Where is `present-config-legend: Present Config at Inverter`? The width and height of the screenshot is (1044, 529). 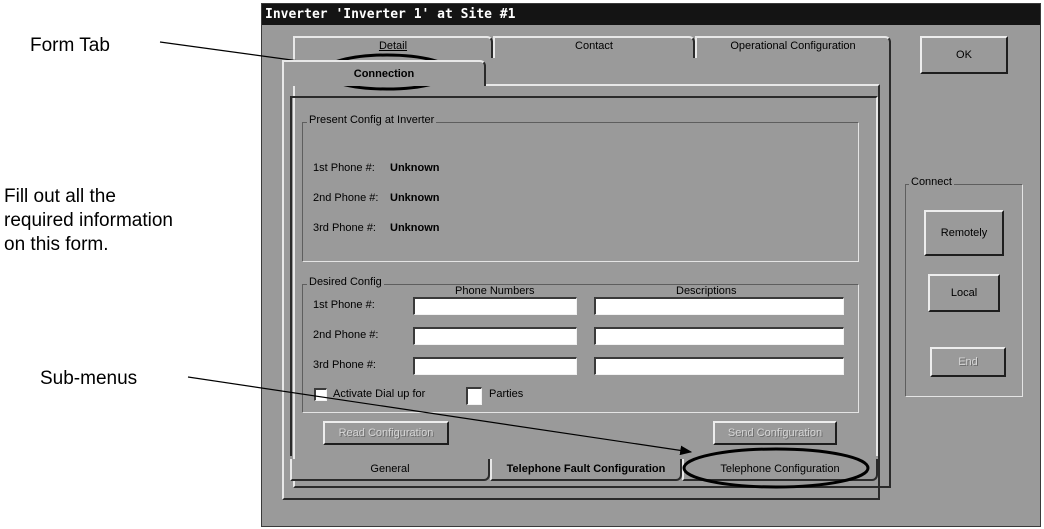 present-config-legend: Present Config at Inverter is located at coordinates (372, 120).